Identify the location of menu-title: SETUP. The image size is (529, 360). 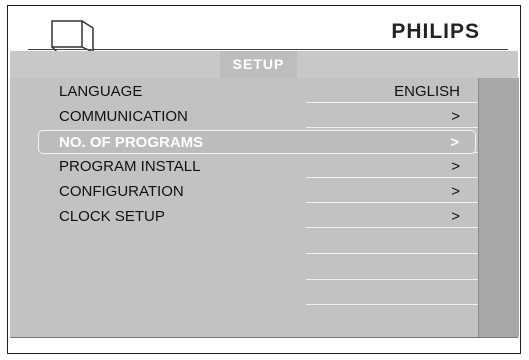
(258, 64).